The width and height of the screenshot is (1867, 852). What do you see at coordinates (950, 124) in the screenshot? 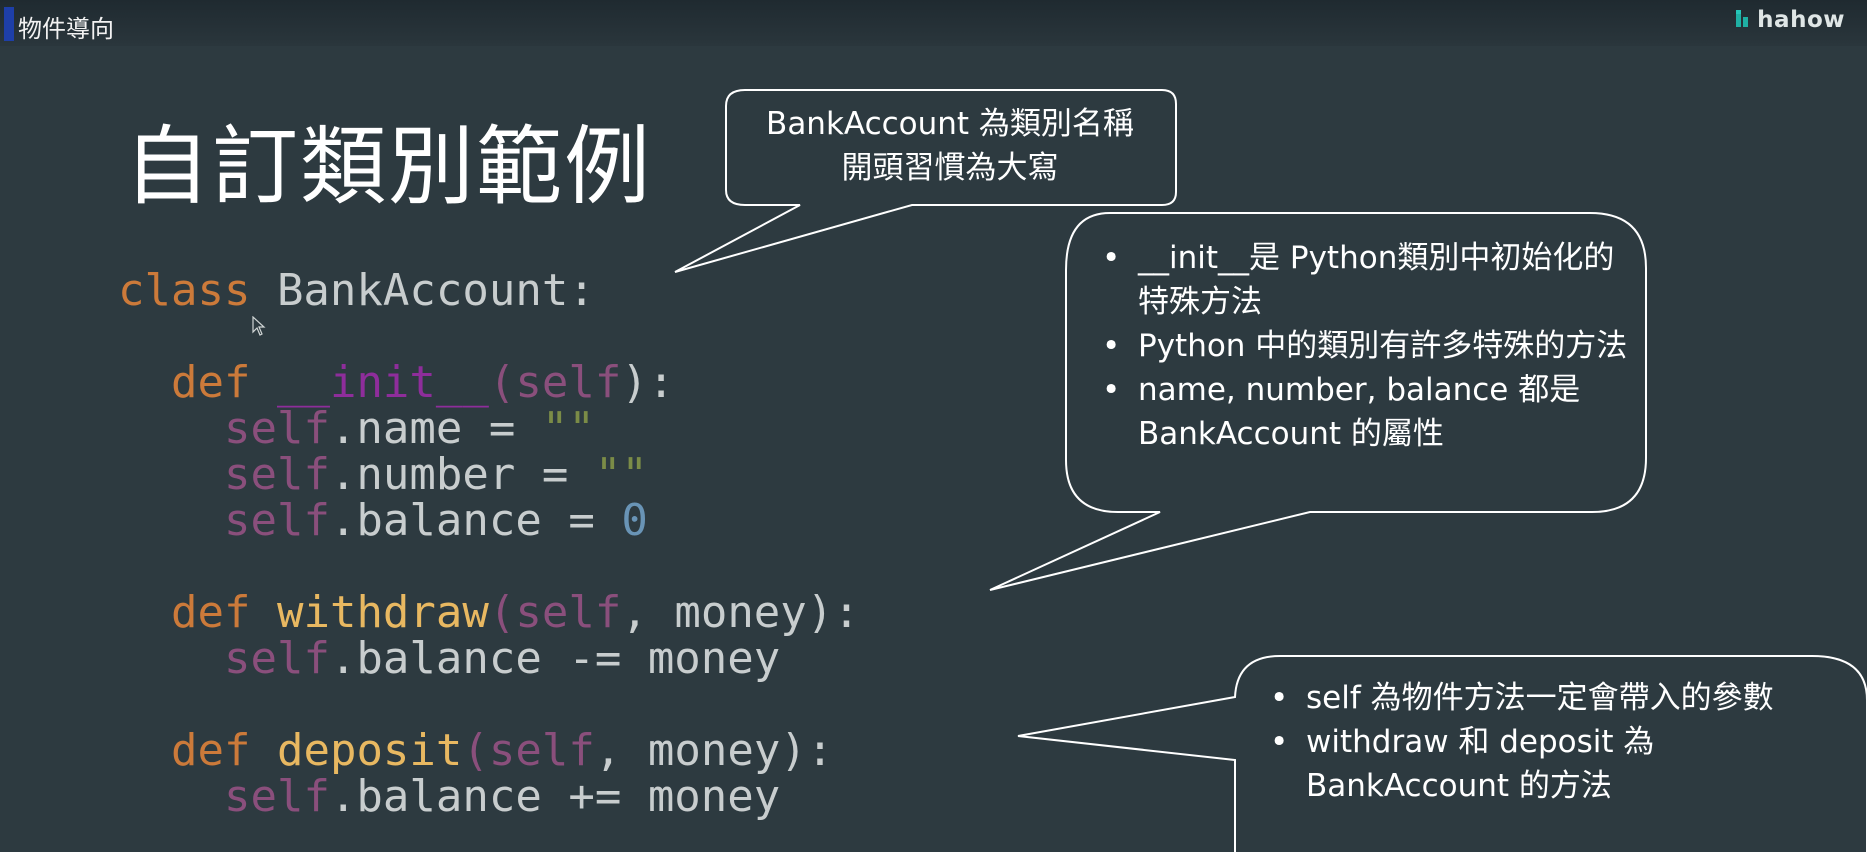
I see `callout-line: BankAccount 為類別名稱` at bounding box center [950, 124].